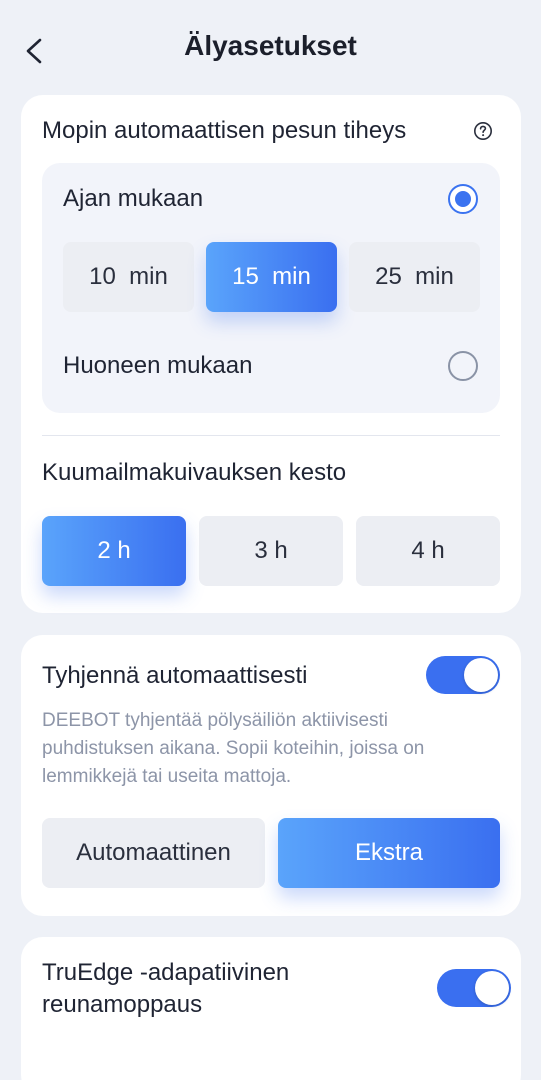  I want to click on drying-4h-button: 4 h, so click(428, 551).